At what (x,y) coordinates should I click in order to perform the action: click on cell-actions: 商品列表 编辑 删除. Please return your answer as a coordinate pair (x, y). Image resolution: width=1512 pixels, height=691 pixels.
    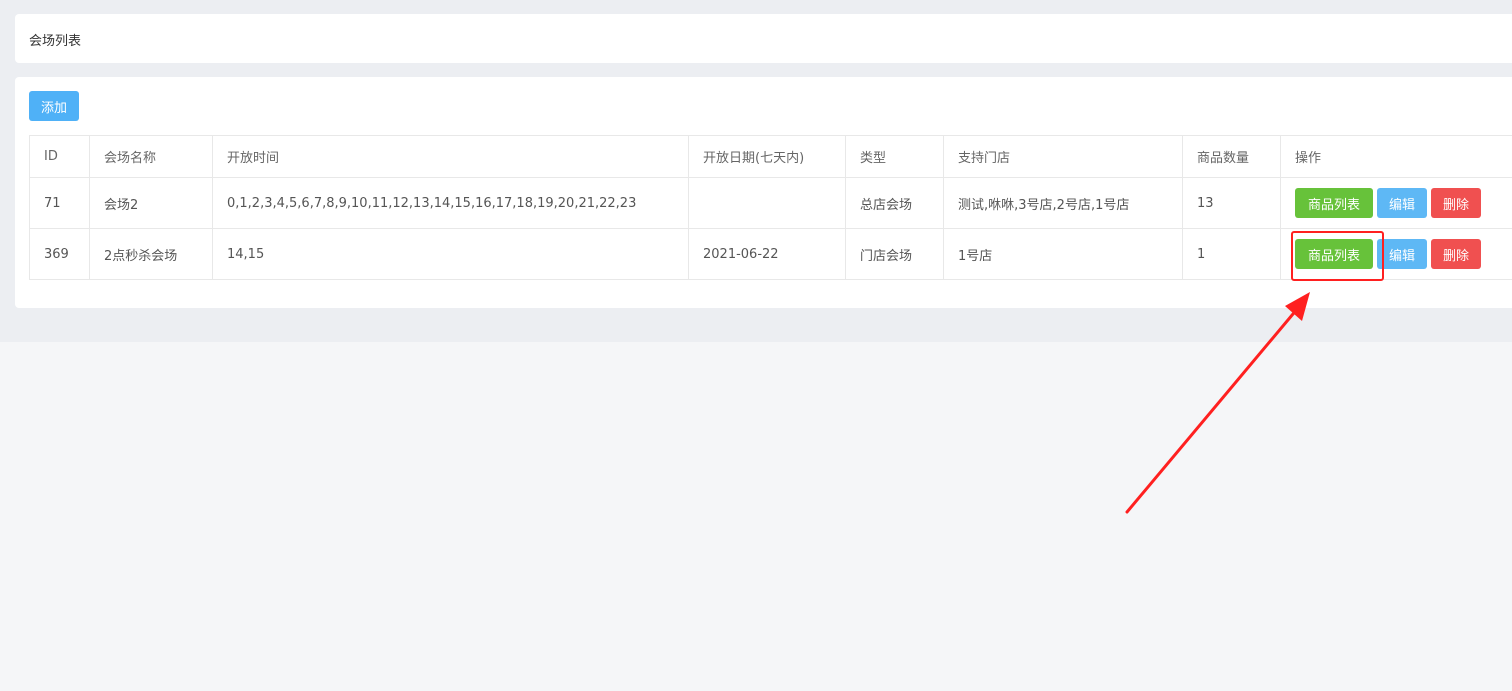
    Looking at the image, I should click on (1396, 203).